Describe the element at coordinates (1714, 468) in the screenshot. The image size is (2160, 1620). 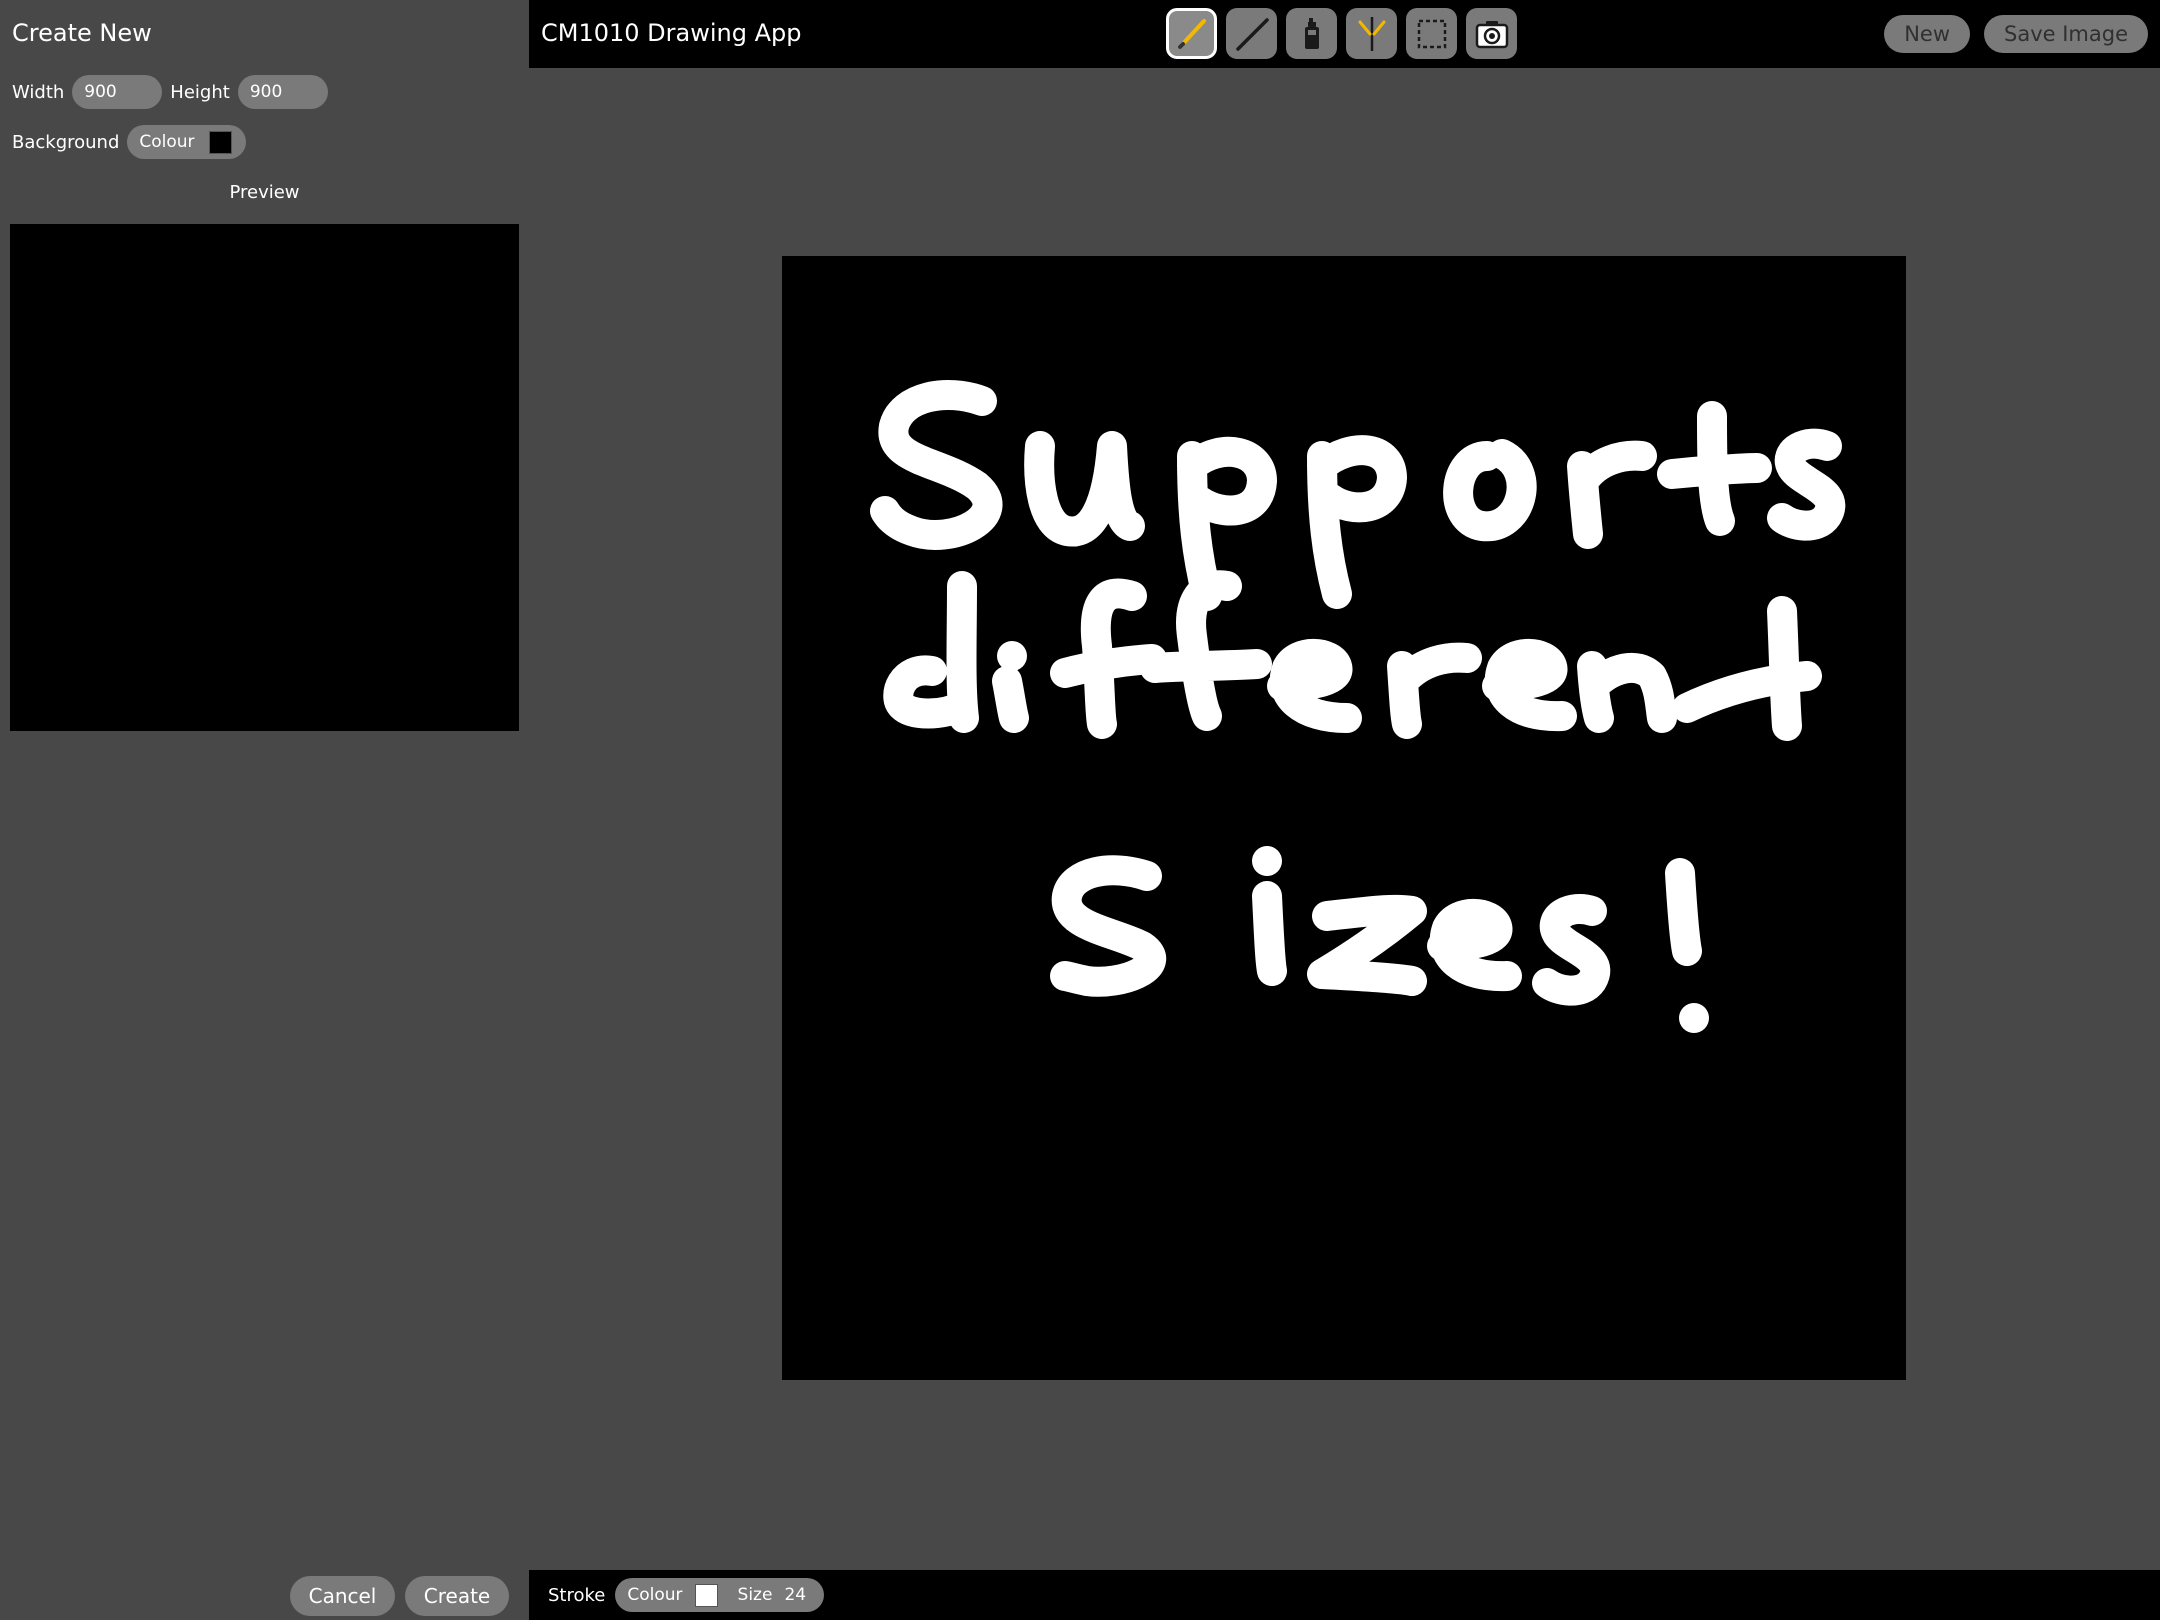
I see `stroke-t` at that location.